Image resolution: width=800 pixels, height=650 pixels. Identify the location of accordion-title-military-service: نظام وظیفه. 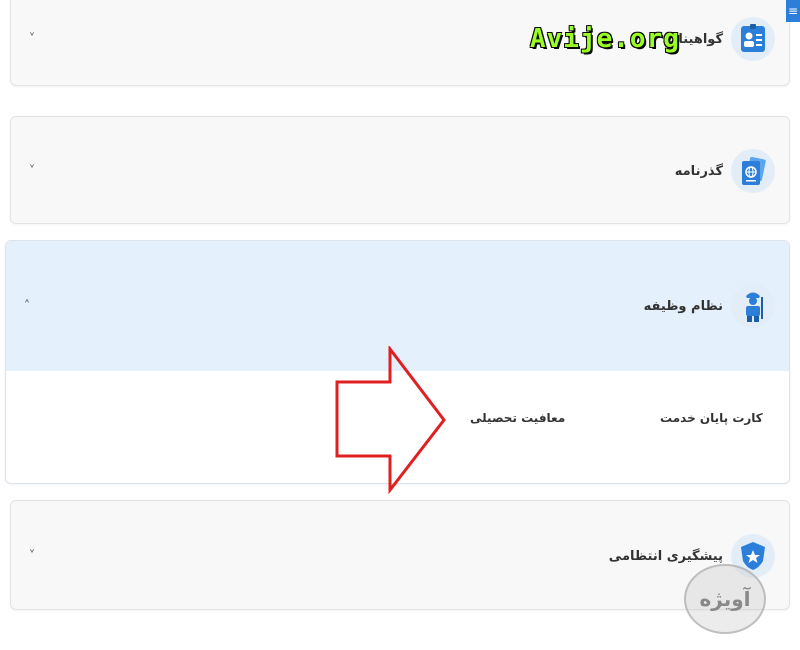
(683, 306).